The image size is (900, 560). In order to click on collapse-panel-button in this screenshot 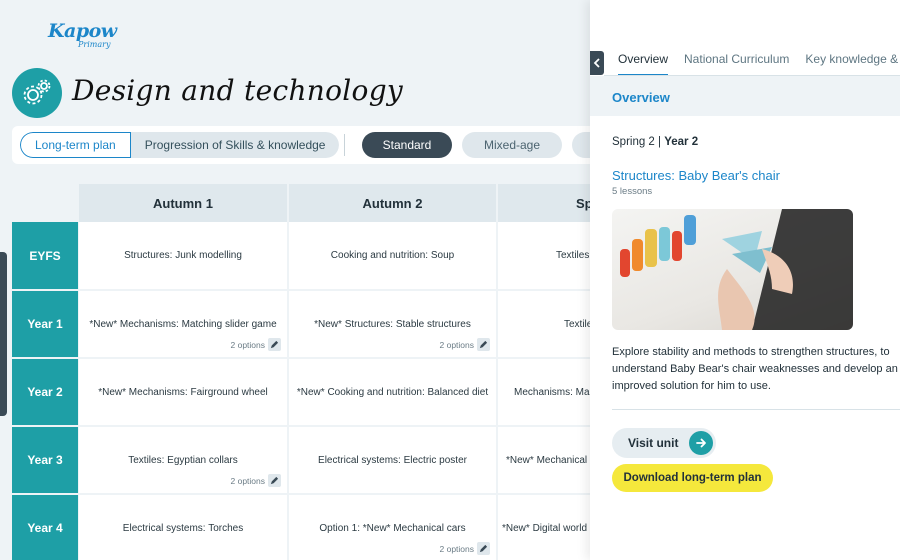, I will do `click(597, 63)`.